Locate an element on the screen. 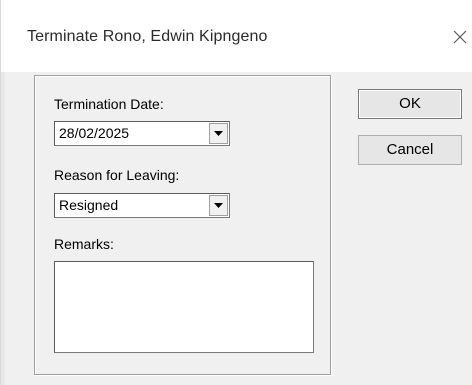 The height and width of the screenshot is (385, 472). close-button is located at coordinates (459, 37).